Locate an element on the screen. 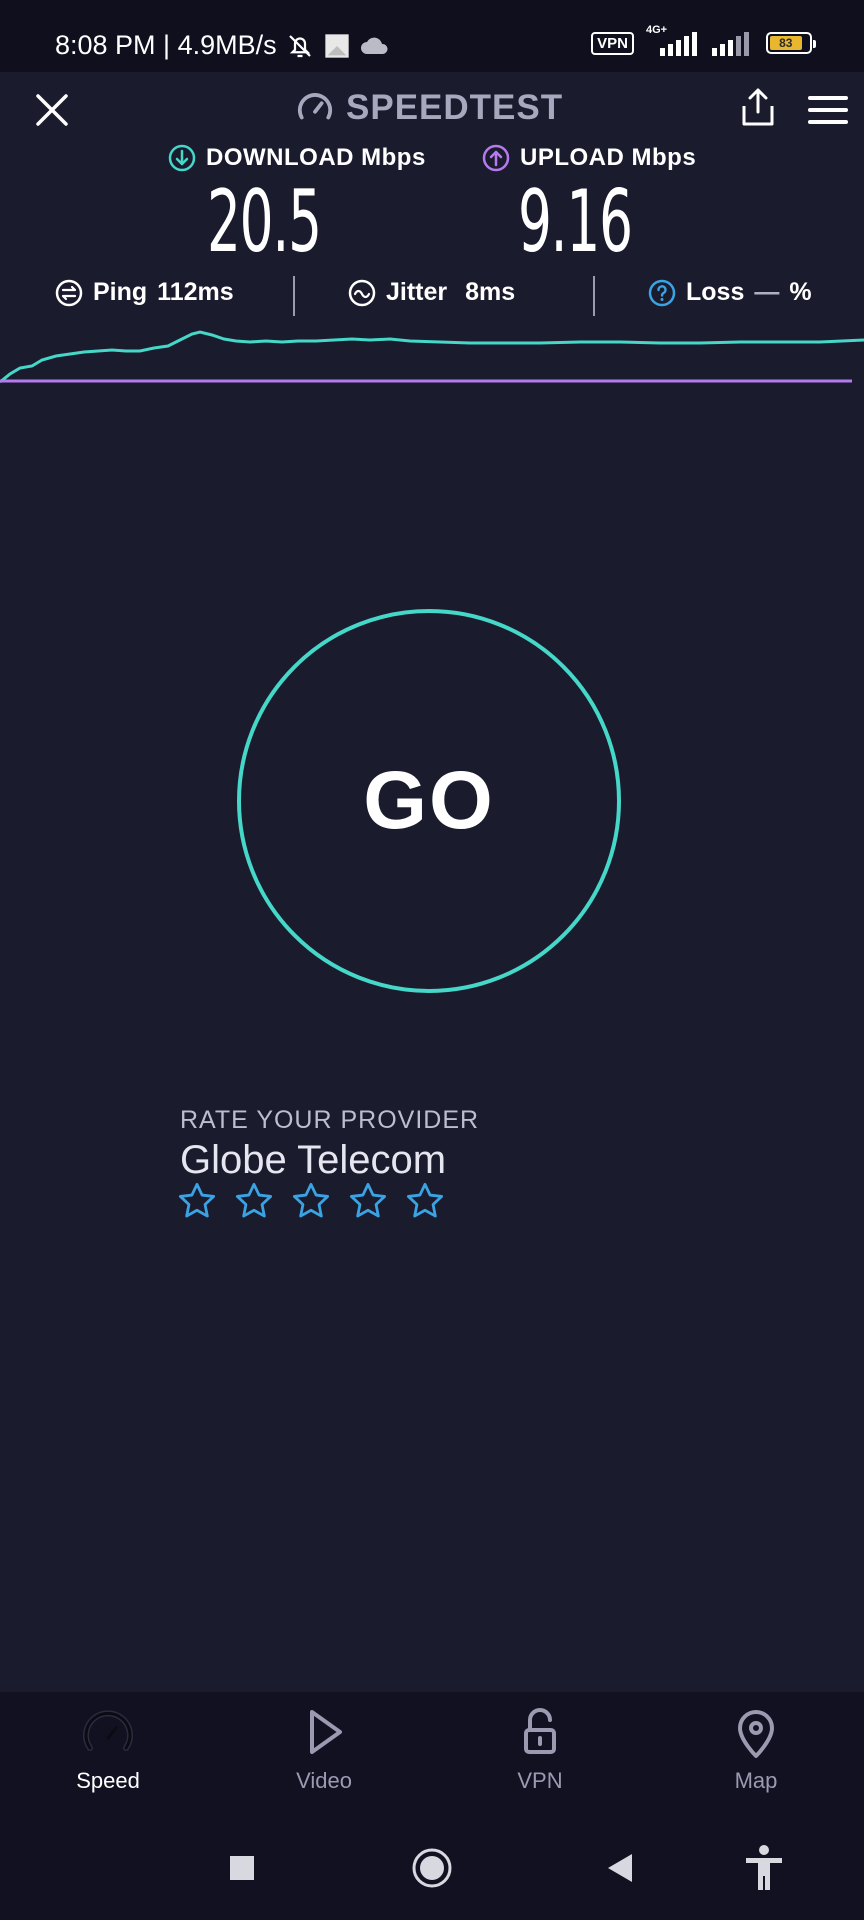 The image size is (864, 1920). close-button is located at coordinates (52, 110).